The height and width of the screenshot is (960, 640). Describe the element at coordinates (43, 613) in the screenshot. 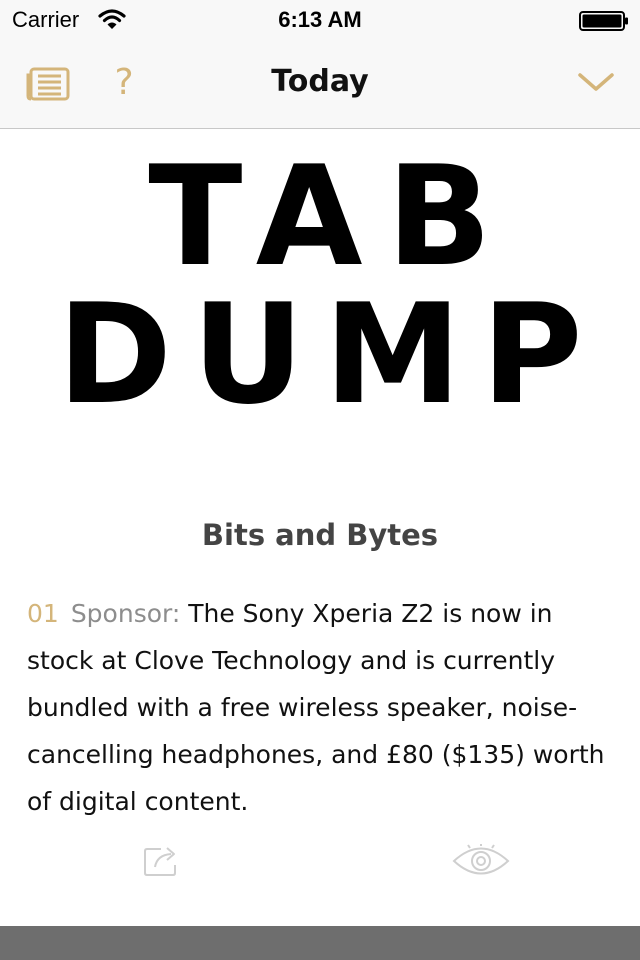

I see `article-number: 01` at that location.